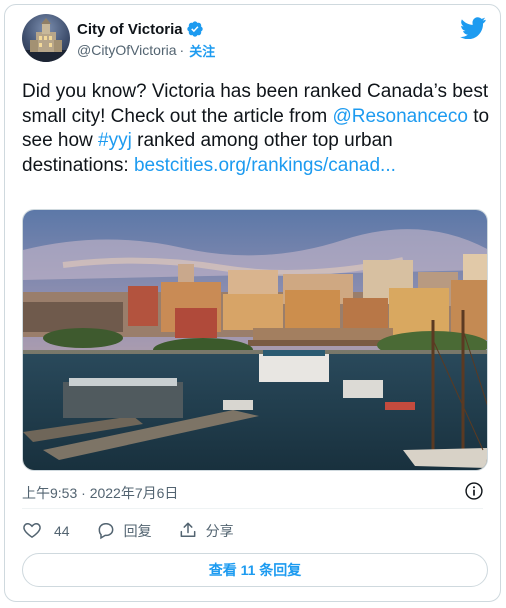 The width and height of the screenshot is (506, 608). What do you see at coordinates (62, 531) in the screenshot?
I see `like-count: 44` at bounding box center [62, 531].